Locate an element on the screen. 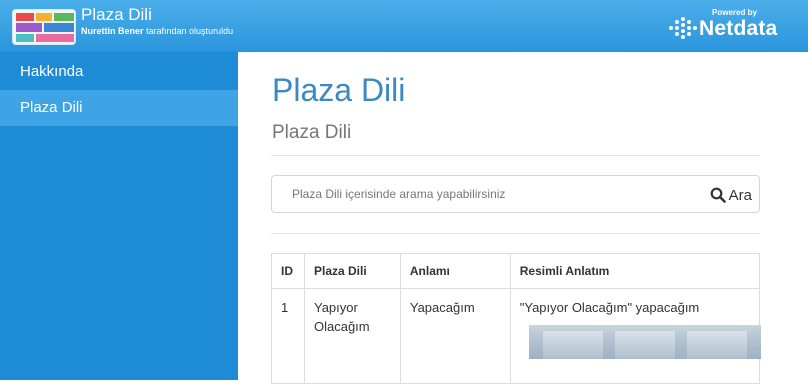 Image resolution: width=808 pixels, height=384 pixels. app-subtitle: Nurettin Bener tarafından oluşturuldu is located at coordinates (157, 31).